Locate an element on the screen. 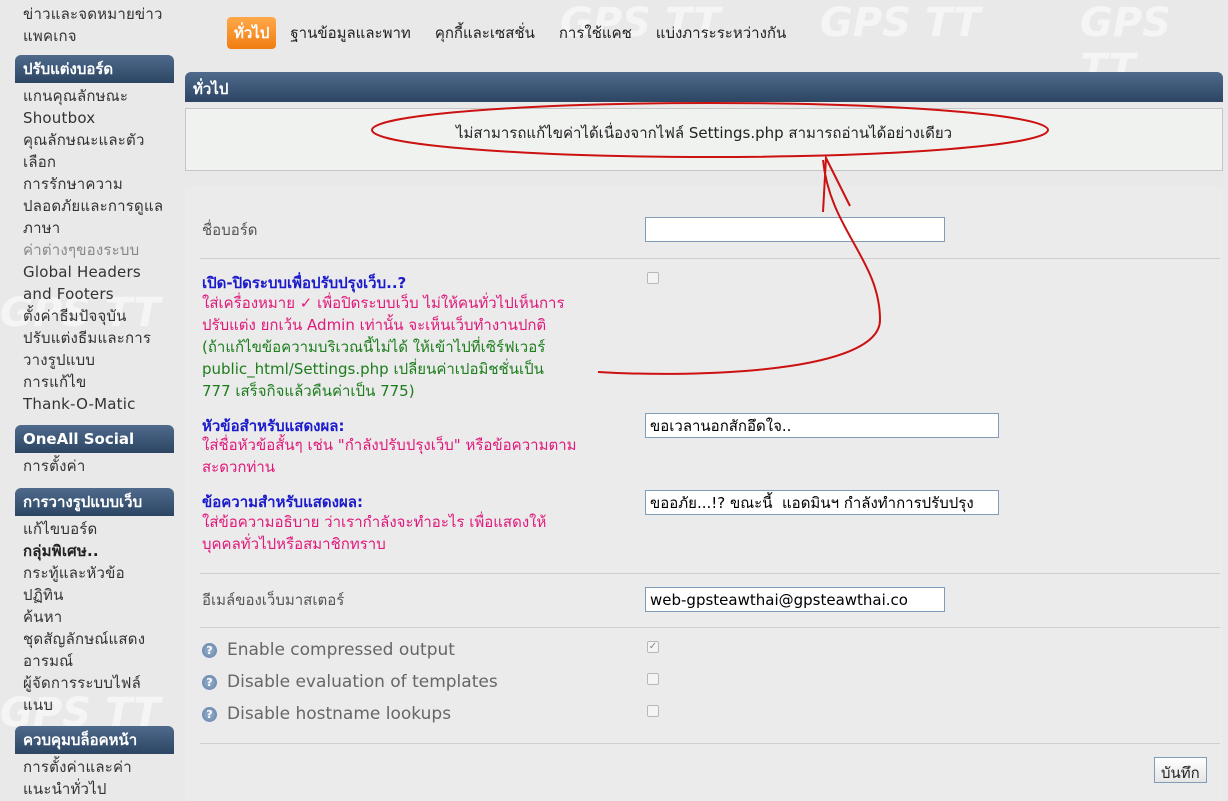  webmaster-email-input is located at coordinates (795, 599).